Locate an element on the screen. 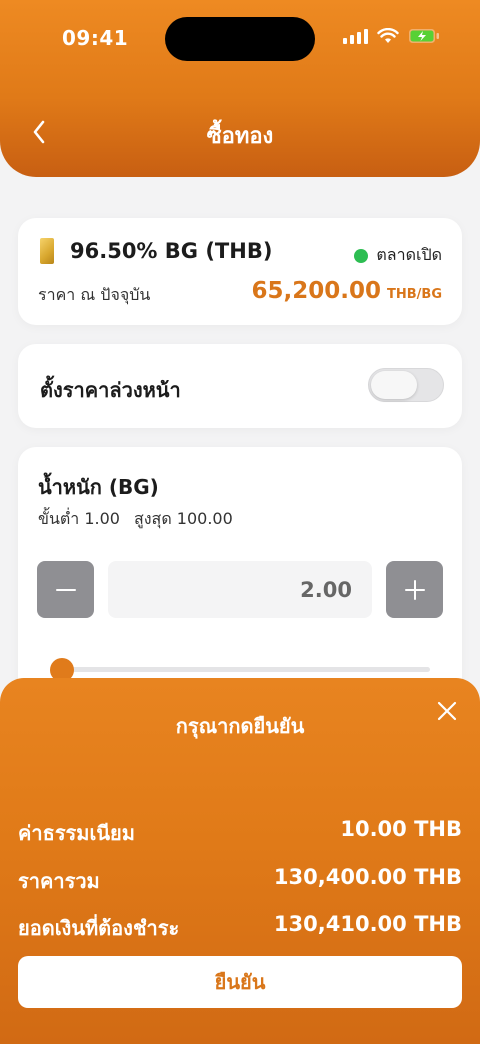 The width and height of the screenshot is (480, 1044). plus-icon is located at coordinates (414, 589).